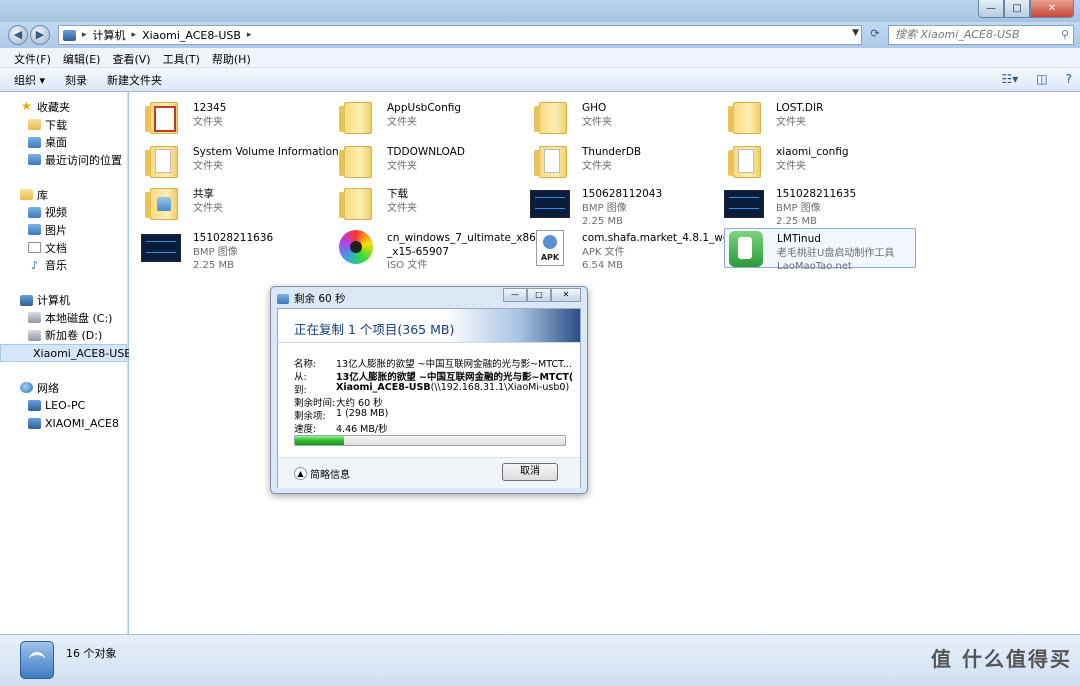  What do you see at coordinates (319, 440) in the screenshot?
I see `progress-fill` at bounding box center [319, 440].